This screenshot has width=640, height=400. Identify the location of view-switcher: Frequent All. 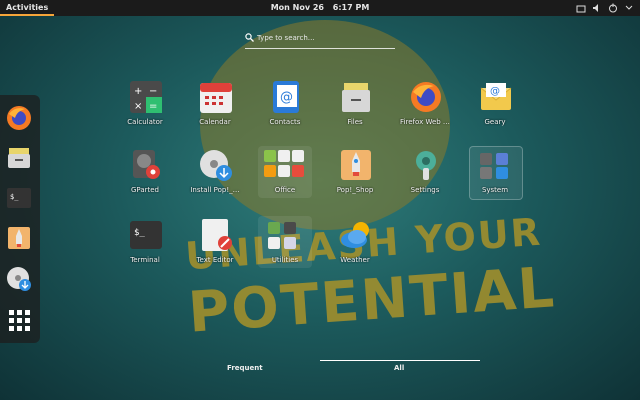
(320, 371).